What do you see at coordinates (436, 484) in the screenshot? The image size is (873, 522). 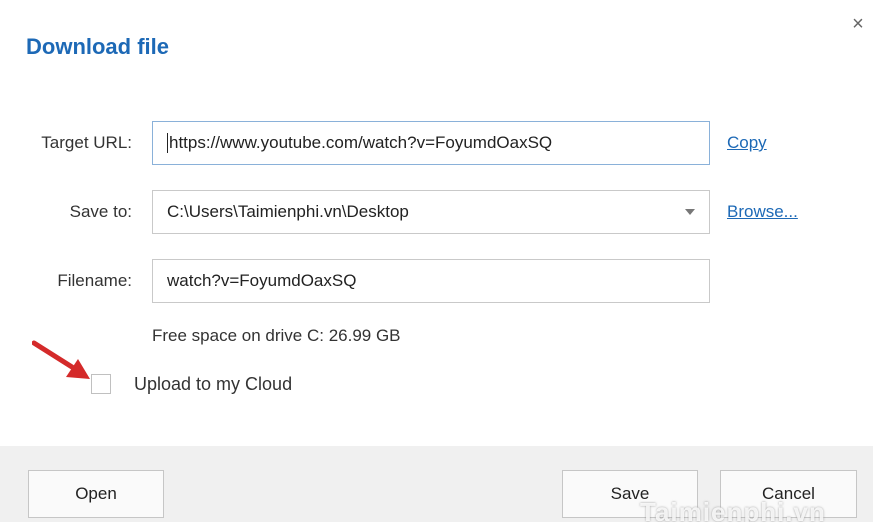 I see `dialog-footer: Open Save Cancel` at bounding box center [436, 484].